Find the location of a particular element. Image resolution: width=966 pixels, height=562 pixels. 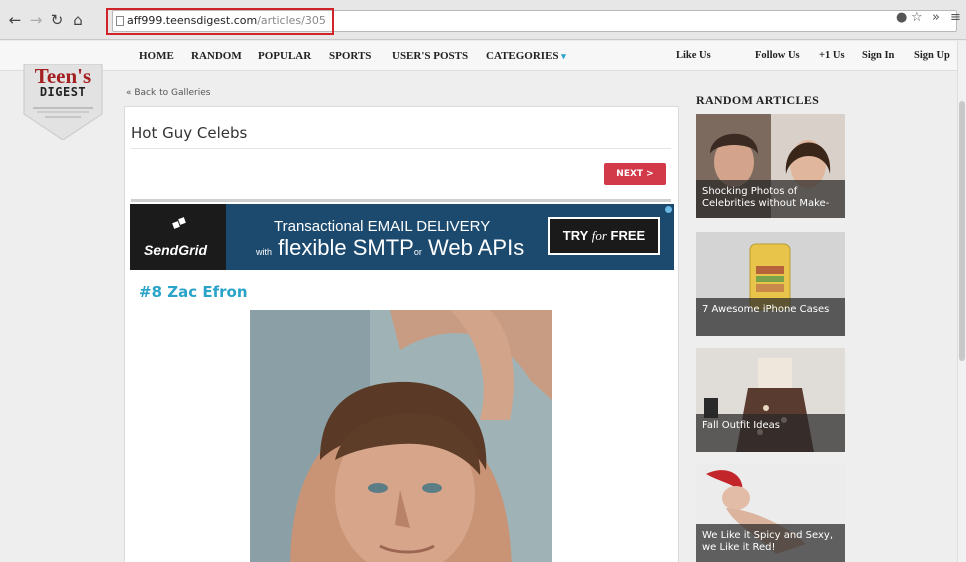

scrollbar is located at coordinates (961, 301).